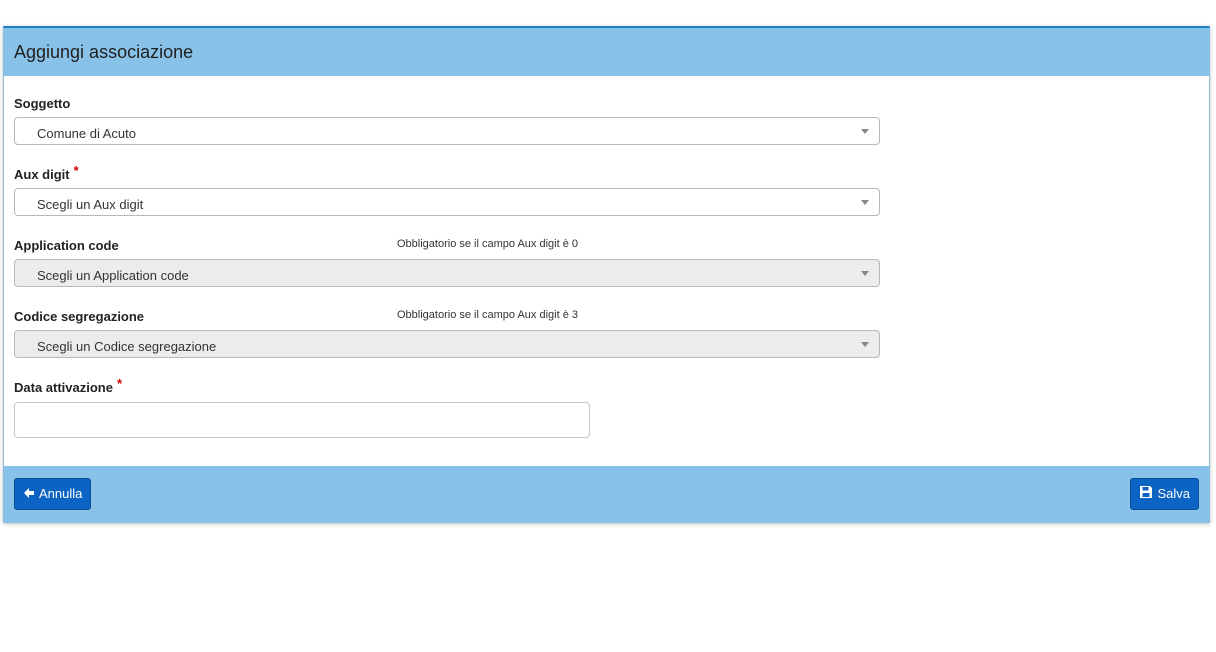 Image resolution: width=1216 pixels, height=652 pixels. What do you see at coordinates (104, 52) in the screenshot?
I see `panel-title: Aggiungi associazione` at bounding box center [104, 52].